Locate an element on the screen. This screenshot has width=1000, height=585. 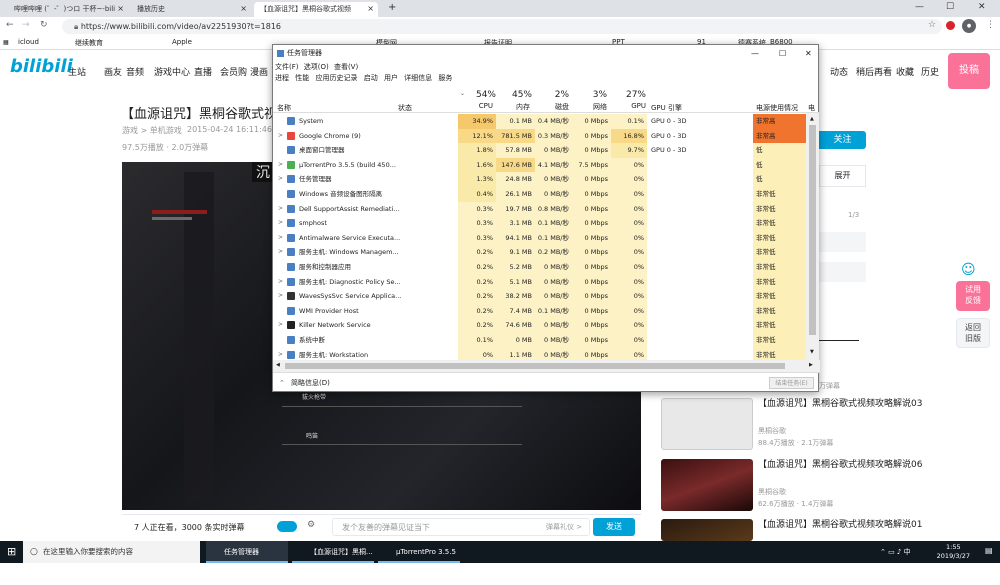
bookmark-icloud: icloud is located at coordinates (28, 42).